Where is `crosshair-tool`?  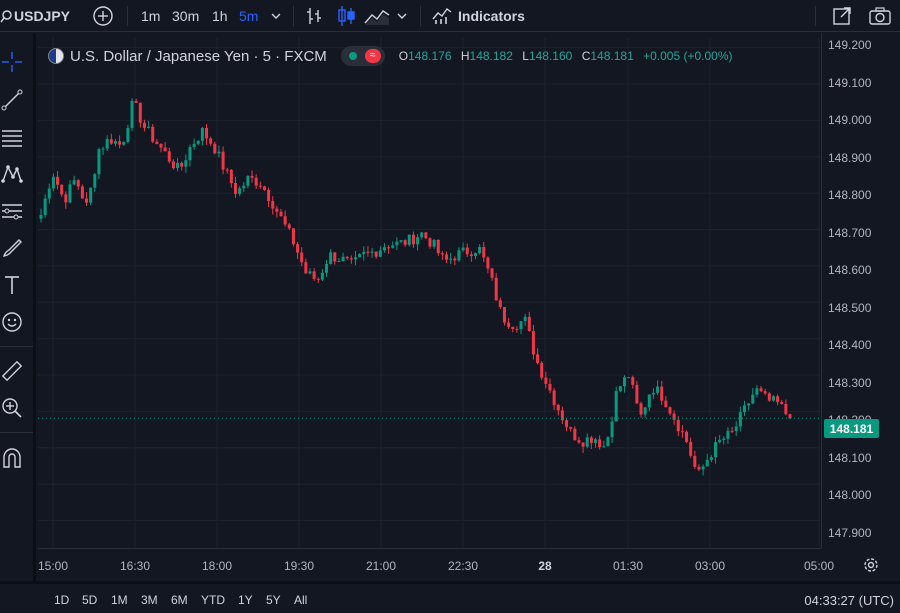
crosshair-tool is located at coordinates (12, 62).